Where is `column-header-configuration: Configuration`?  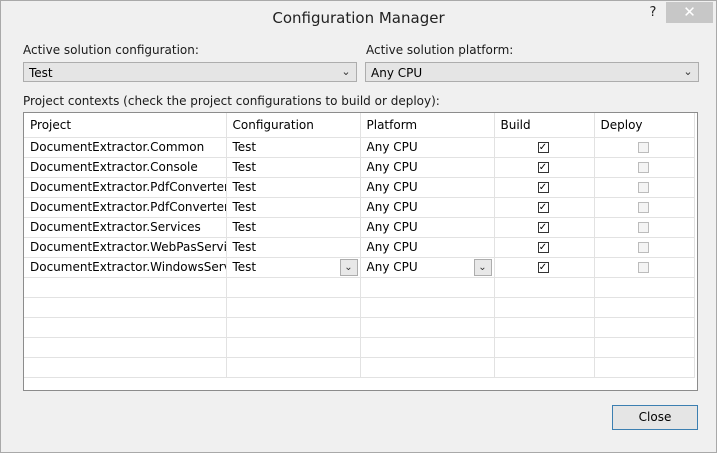 column-header-configuration: Configuration is located at coordinates (293, 125).